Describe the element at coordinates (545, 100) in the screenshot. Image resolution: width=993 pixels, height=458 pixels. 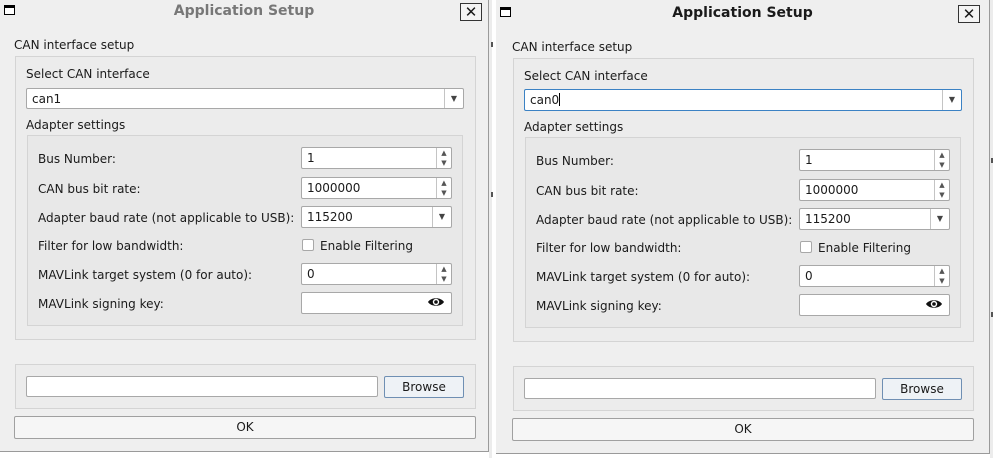
I see `can-interface-value: can0` at that location.